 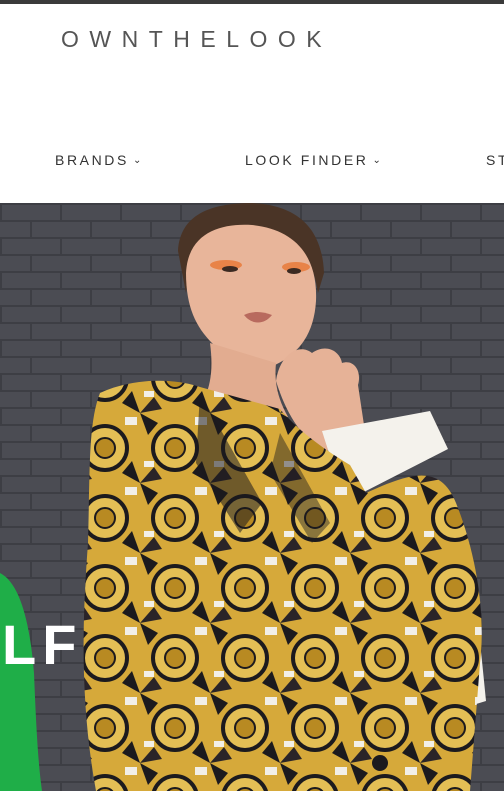 I want to click on nav-item-partial: ST, so click(x=495, y=160).